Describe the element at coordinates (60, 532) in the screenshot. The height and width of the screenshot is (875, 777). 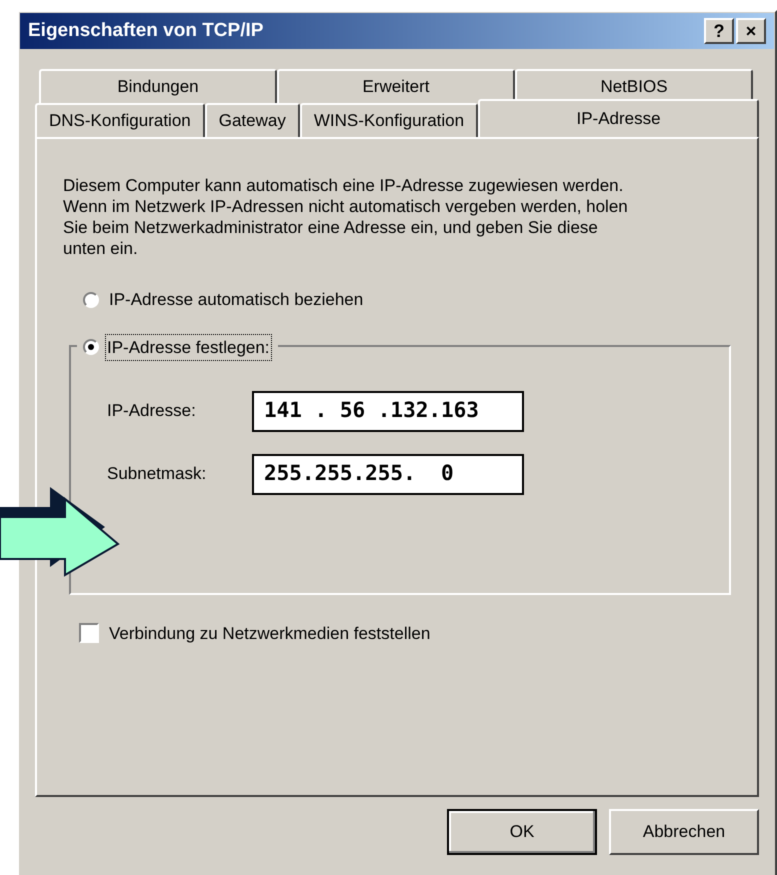
I see `arrow-icon` at that location.